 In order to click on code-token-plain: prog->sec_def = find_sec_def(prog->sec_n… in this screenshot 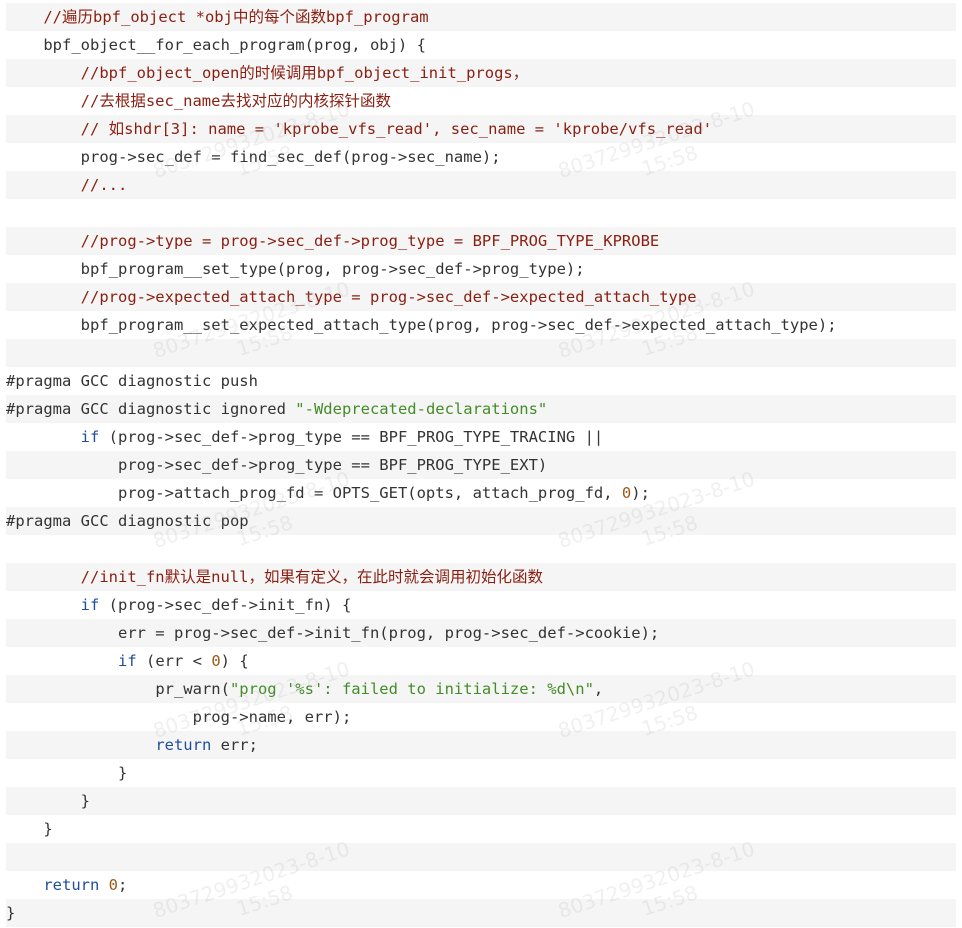, I will do `click(290, 157)`.